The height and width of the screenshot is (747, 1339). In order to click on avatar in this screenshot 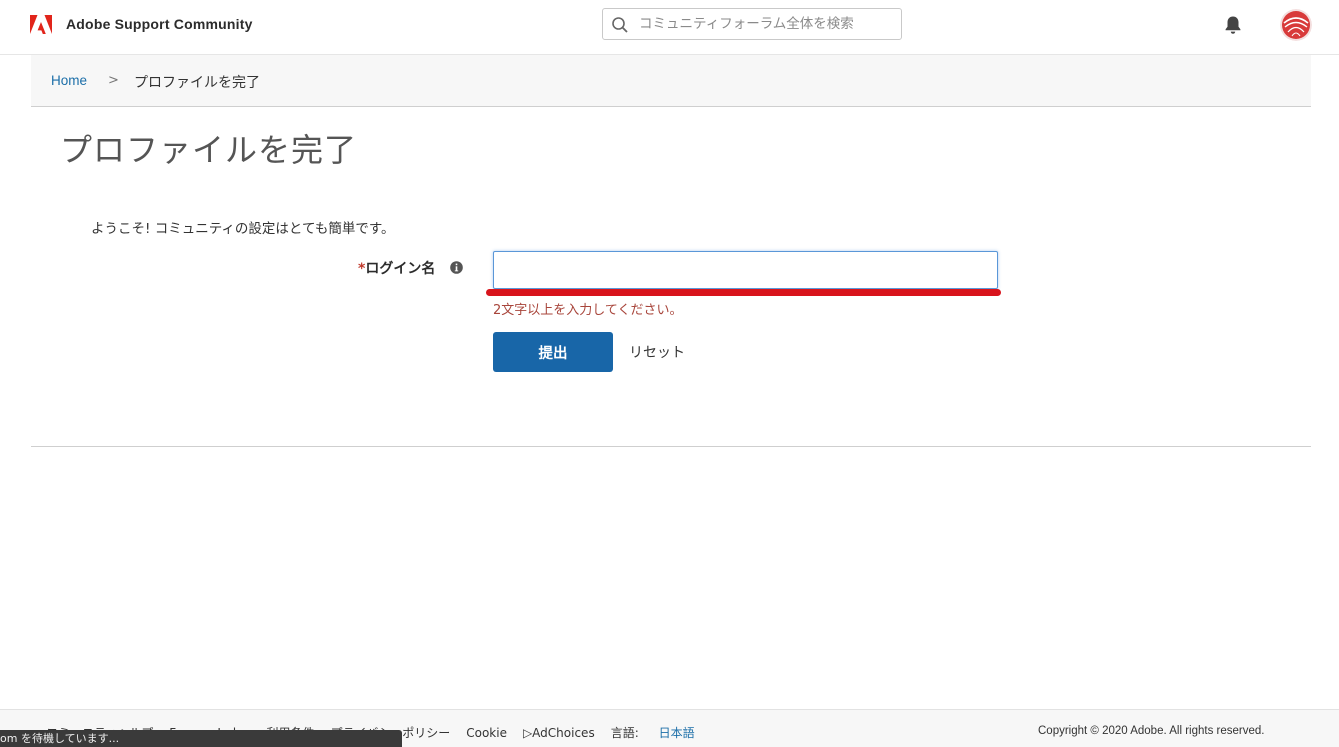, I will do `click(1296, 25)`.